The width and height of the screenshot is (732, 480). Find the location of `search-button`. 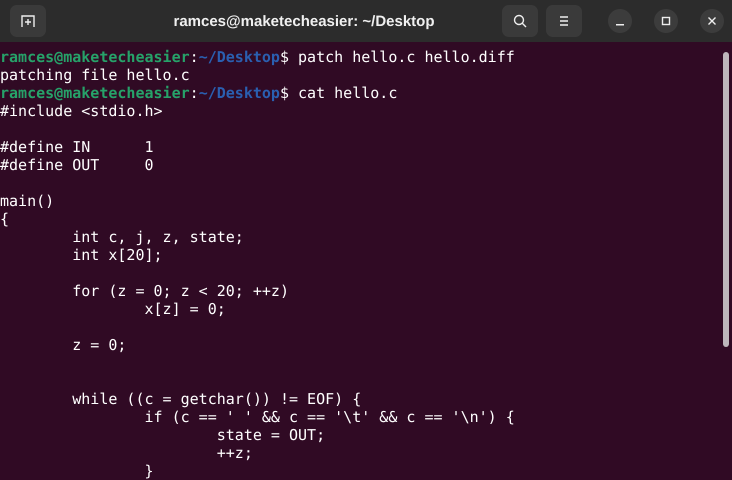

search-button is located at coordinates (520, 21).